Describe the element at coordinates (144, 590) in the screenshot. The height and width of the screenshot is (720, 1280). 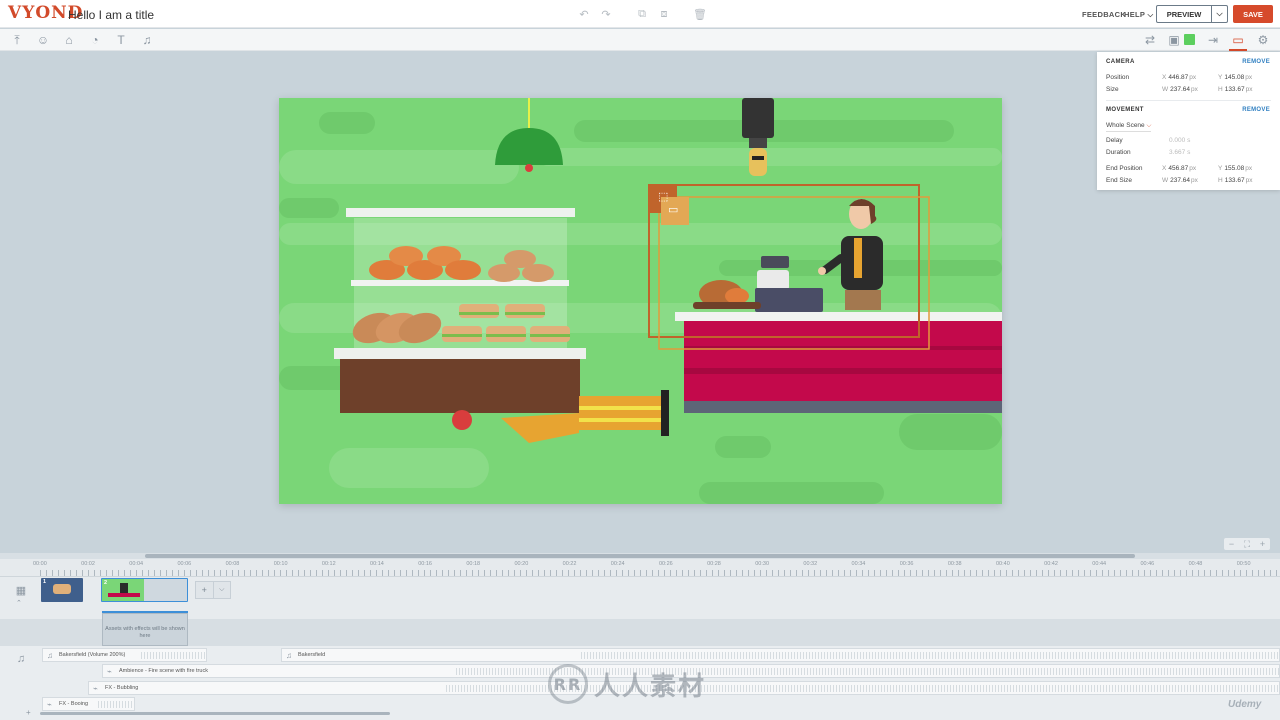
I see `scene-thumbnail-2: 2` at that location.